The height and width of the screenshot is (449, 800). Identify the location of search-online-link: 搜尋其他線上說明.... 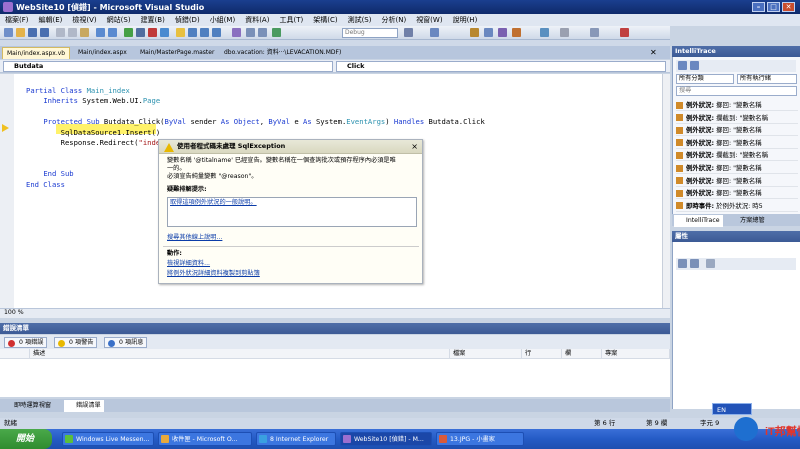
(194, 238).